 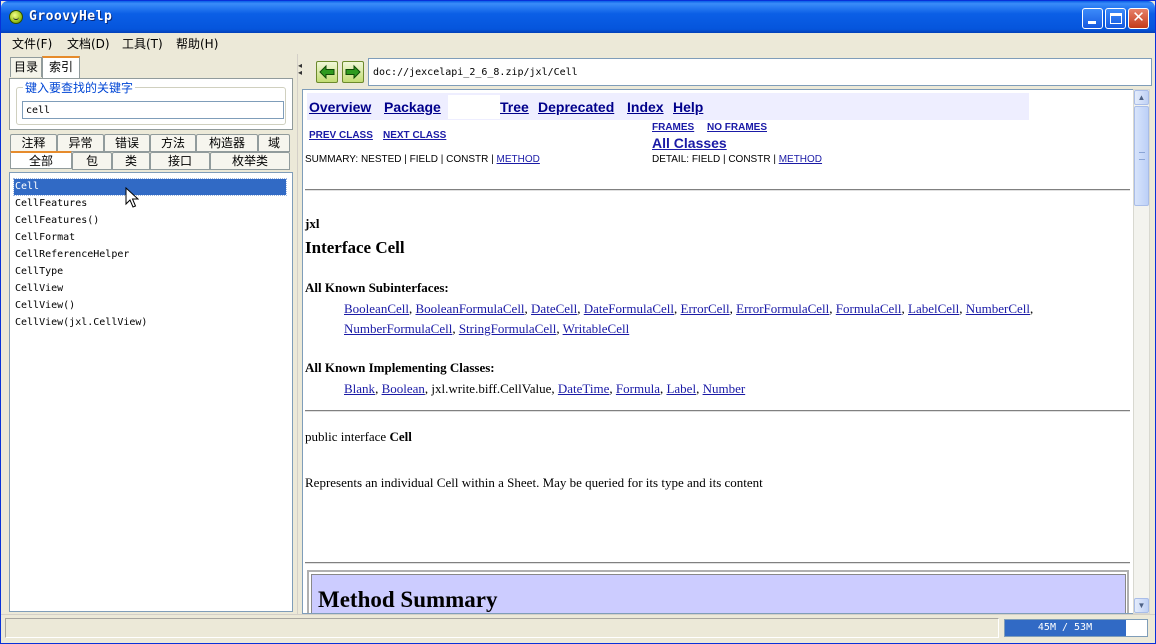 I want to click on scroll-down-button: ▼, so click(x=1141, y=605).